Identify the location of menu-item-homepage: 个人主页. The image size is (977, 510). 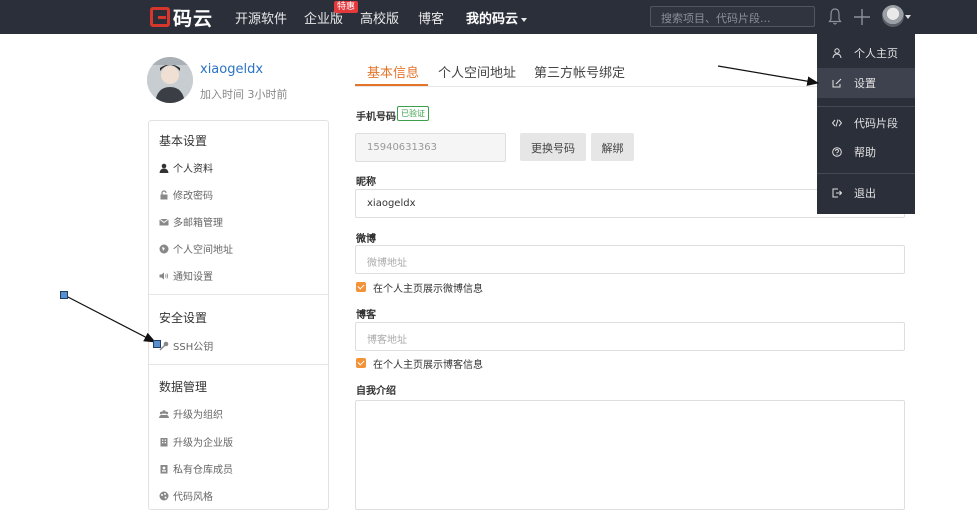
(866, 53).